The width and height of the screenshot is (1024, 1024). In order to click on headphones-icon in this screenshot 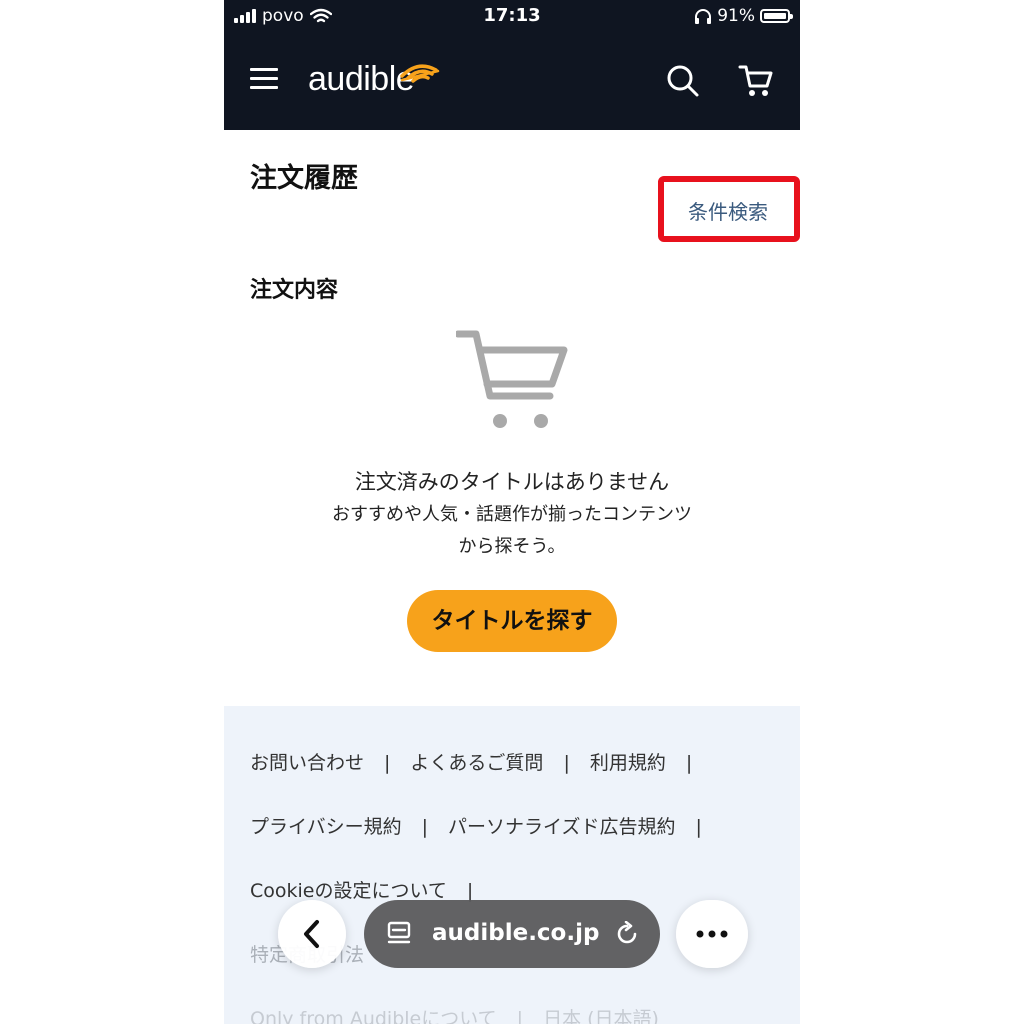, I will do `click(703, 16)`.